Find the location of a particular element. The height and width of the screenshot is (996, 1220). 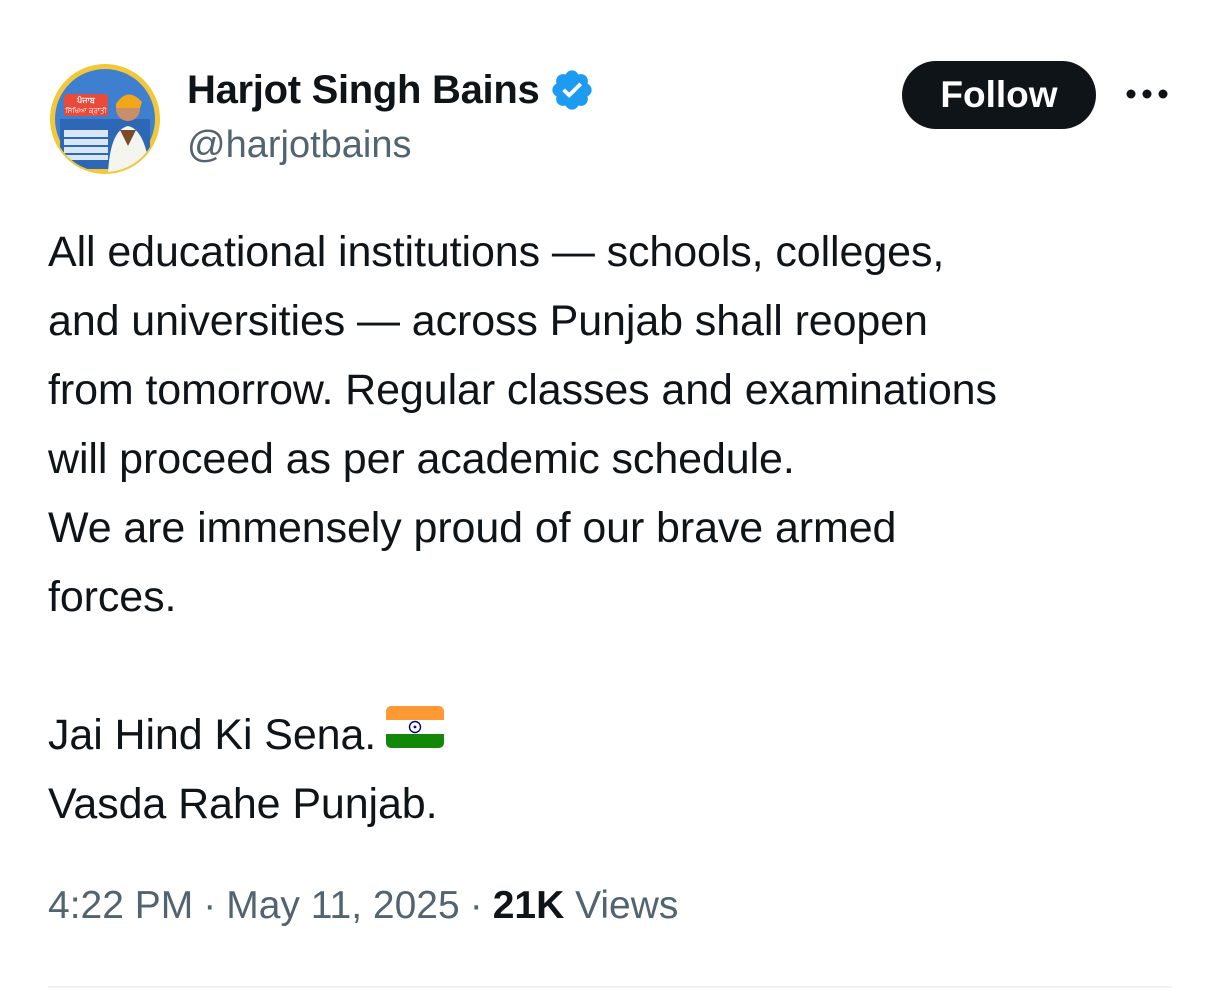

tweet-date: May 11, 2025 is located at coordinates (342, 905).